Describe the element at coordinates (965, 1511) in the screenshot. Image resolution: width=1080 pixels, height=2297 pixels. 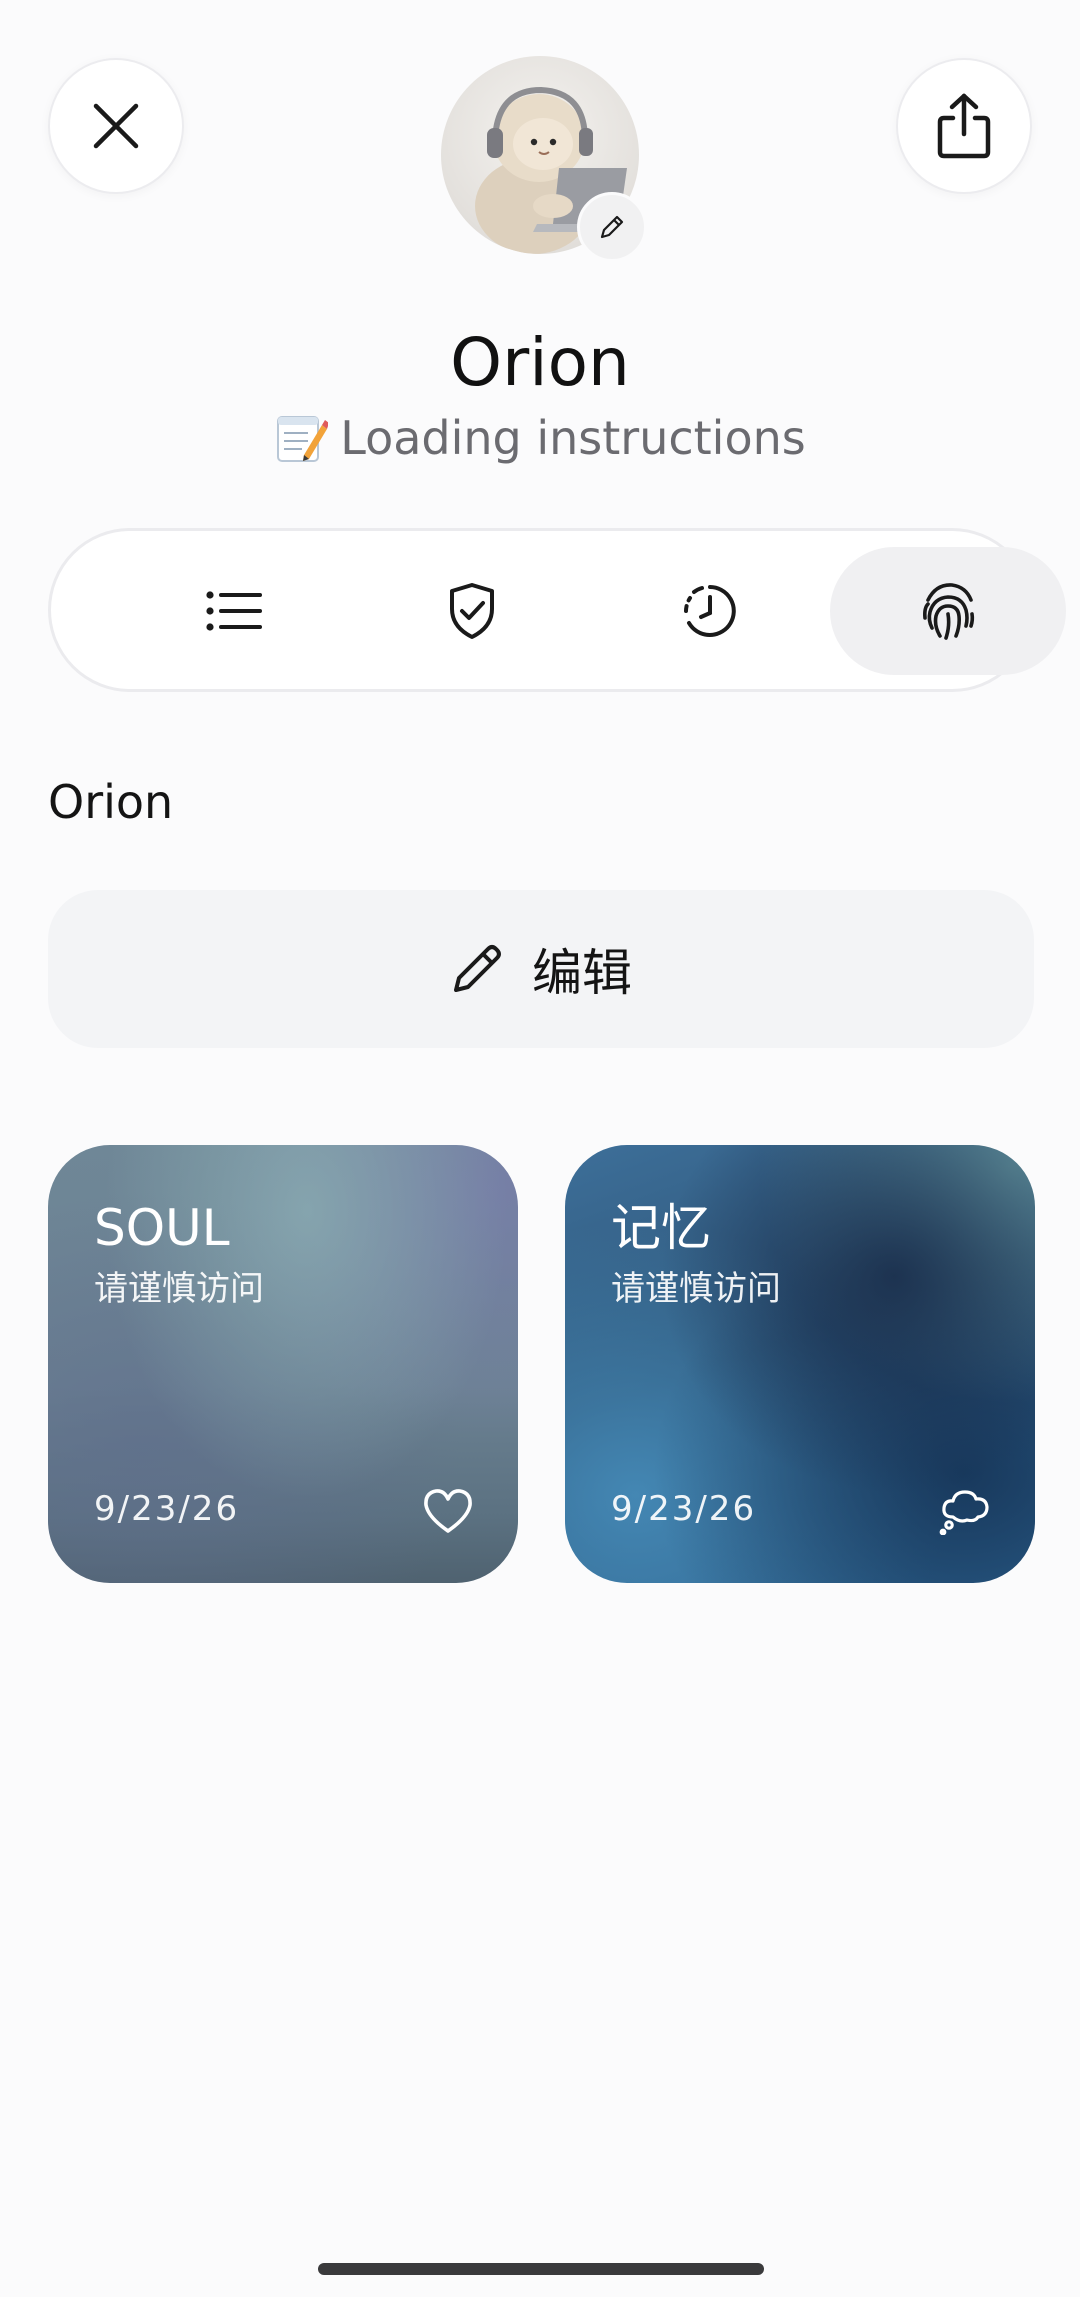
I see `thought-bubble-icon` at that location.